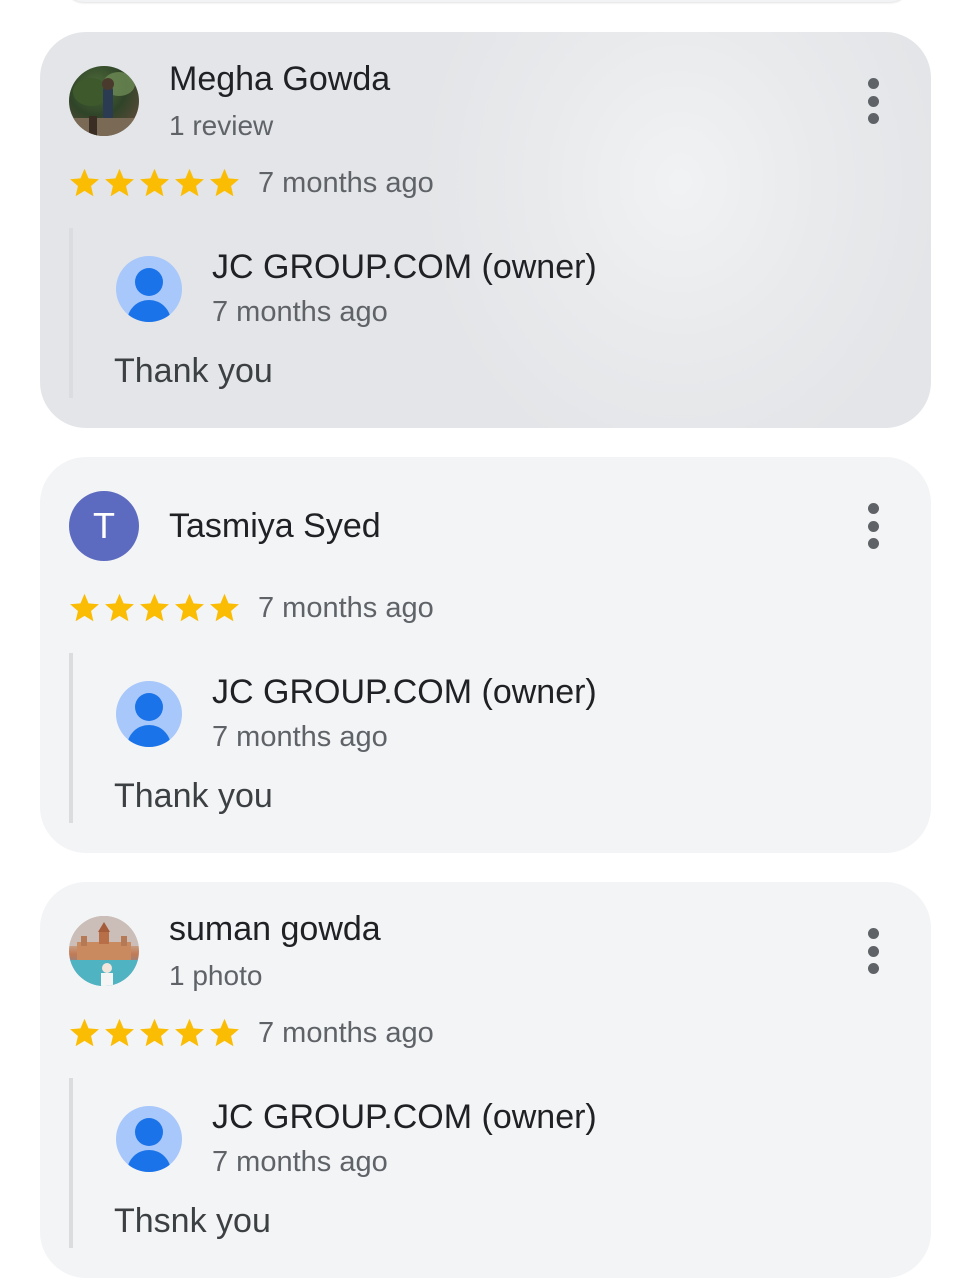 The width and height of the screenshot is (971, 1280). I want to click on previous-review-card-edge, so click(487, 1).